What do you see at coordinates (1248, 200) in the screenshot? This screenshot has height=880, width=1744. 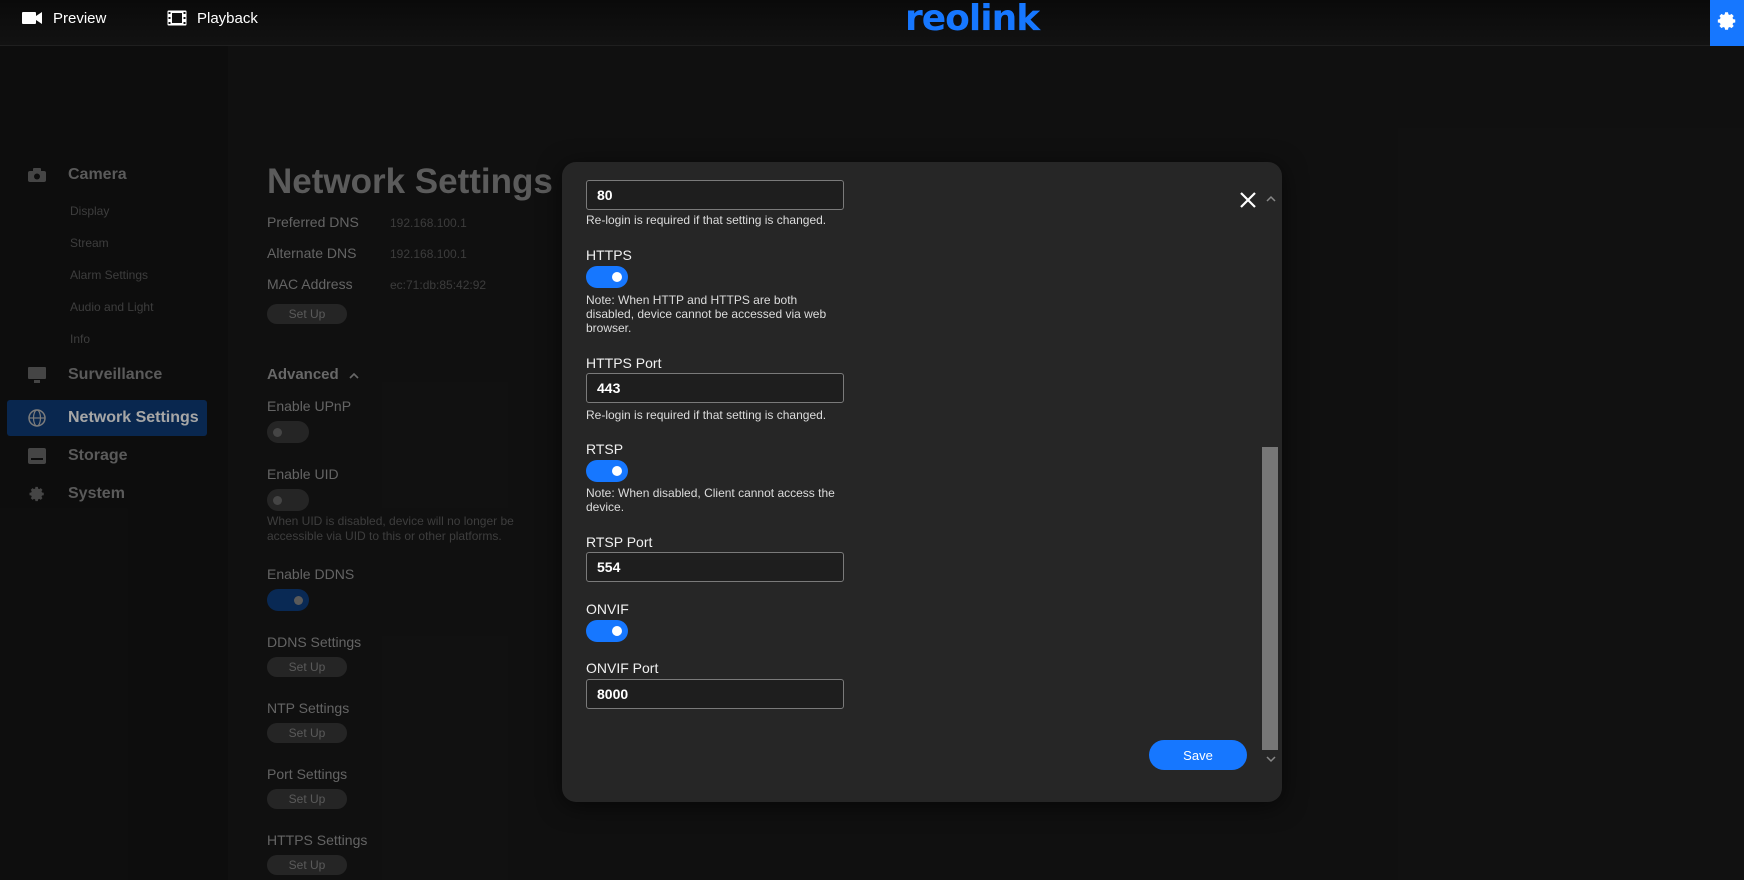 I see `close-button` at bounding box center [1248, 200].